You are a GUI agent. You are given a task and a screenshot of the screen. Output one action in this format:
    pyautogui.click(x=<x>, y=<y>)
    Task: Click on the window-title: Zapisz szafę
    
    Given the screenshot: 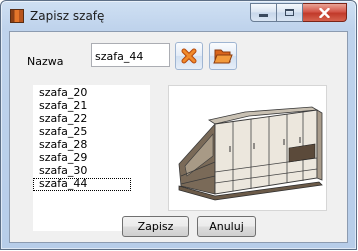 What is the action you would take?
    pyautogui.click(x=67, y=16)
    